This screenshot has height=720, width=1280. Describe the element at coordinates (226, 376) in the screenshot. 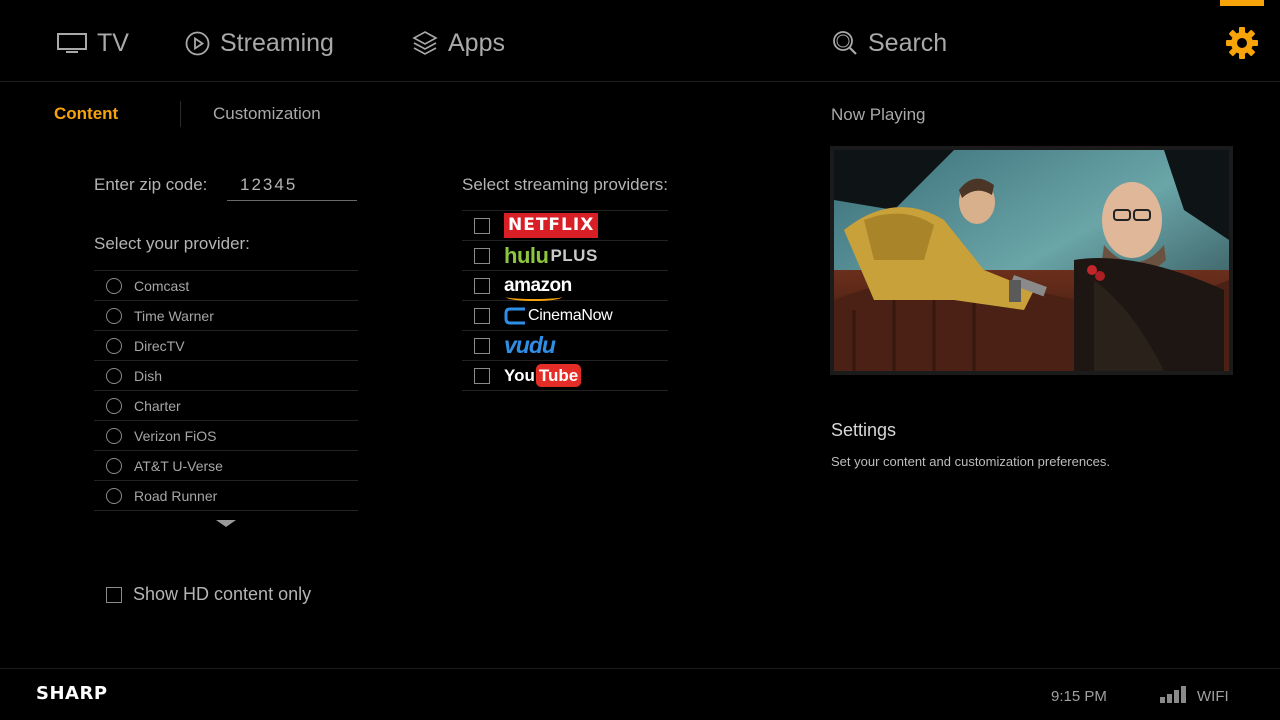

I see `provider-option: Dish` at that location.